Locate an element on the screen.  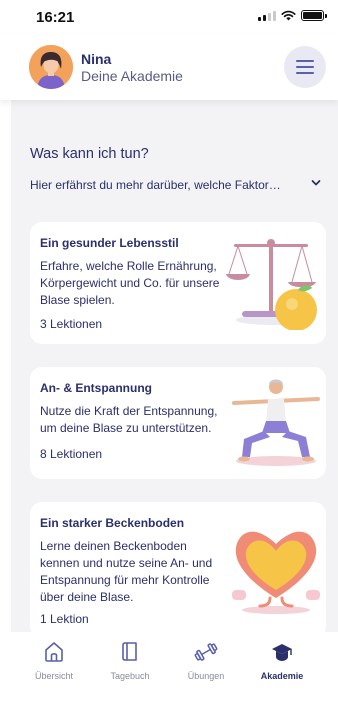
chevron-down-icon is located at coordinates (316, 183).